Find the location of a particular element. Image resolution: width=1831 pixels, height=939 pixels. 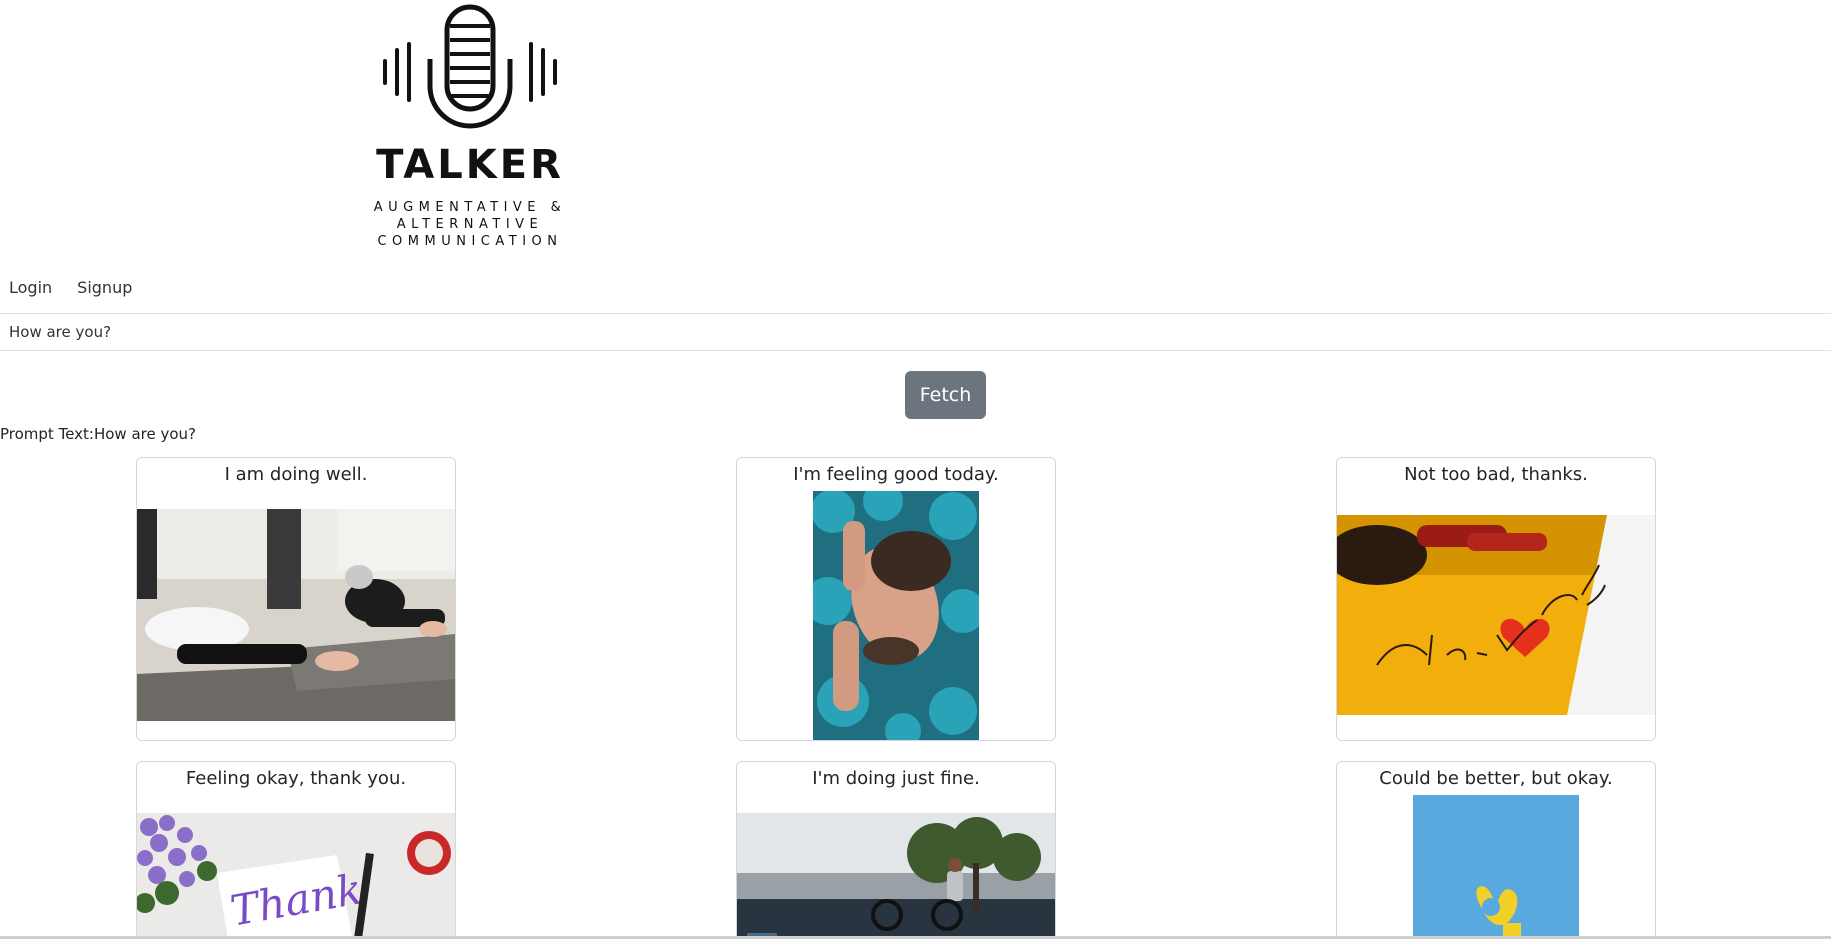

fetch-button: Fetch is located at coordinates (945, 395).